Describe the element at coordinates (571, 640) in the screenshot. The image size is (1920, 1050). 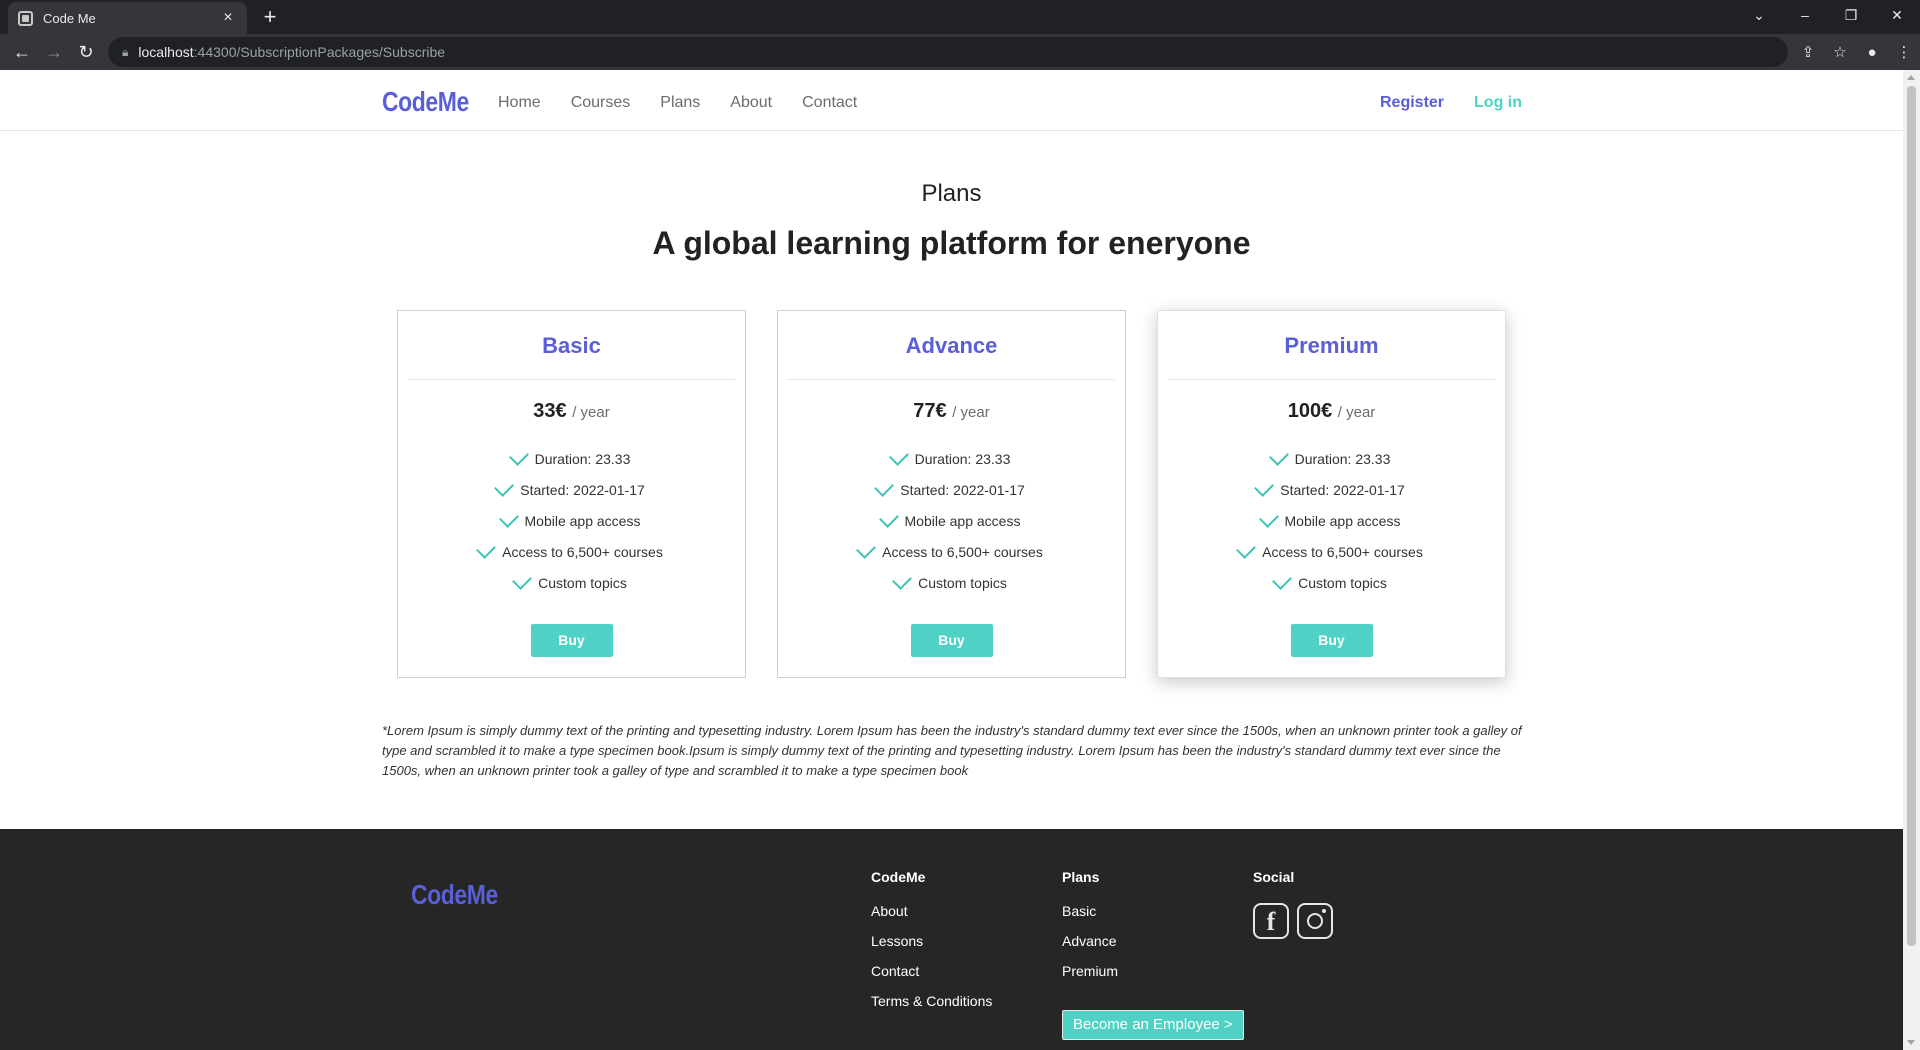
I see `buy-button-basic: Buy` at that location.